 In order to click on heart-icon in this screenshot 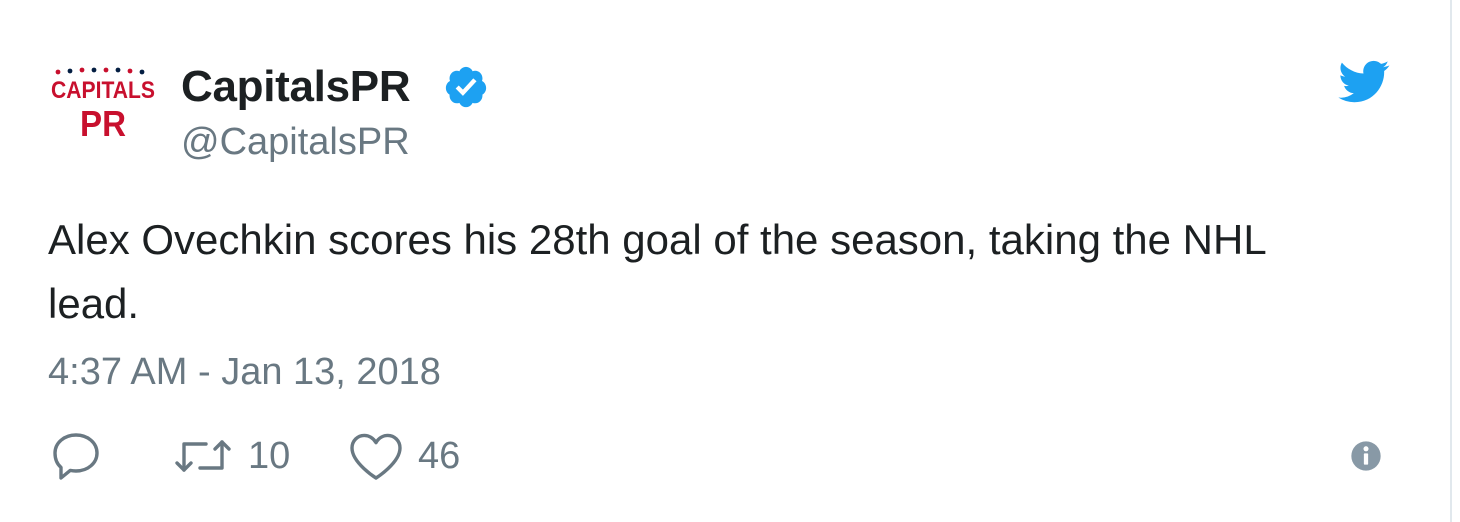, I will do `click(376, 456)`.